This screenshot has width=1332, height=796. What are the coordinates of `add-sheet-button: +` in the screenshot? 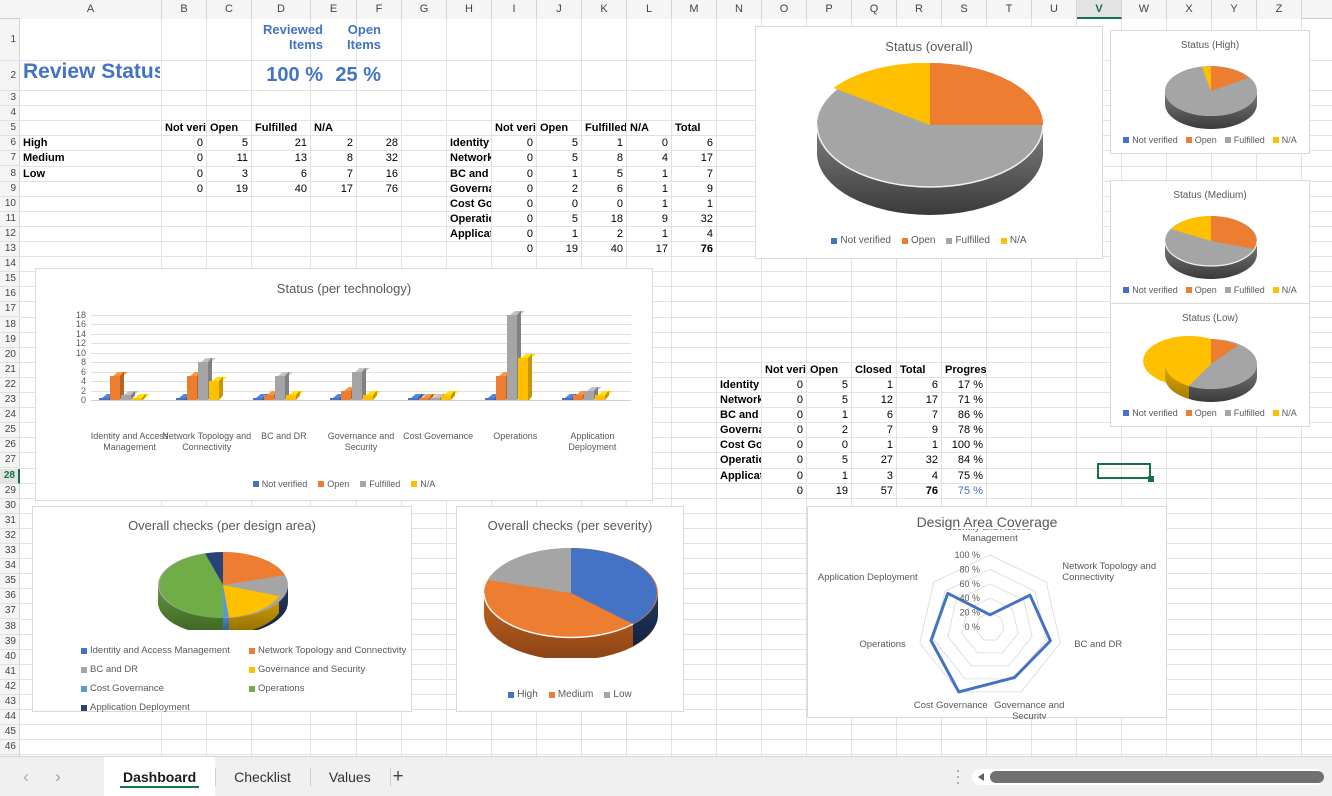 It's located at (398, 777).